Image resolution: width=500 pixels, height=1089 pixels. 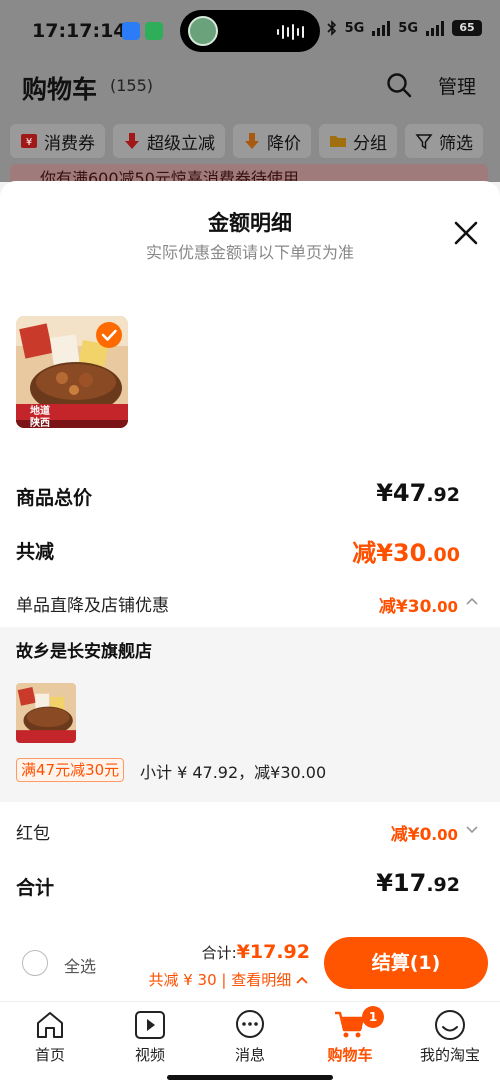 What do you see at coordinates (450, 1025) in the screenshot?
I see `profile-icon` at bounding box center [450, 1025].